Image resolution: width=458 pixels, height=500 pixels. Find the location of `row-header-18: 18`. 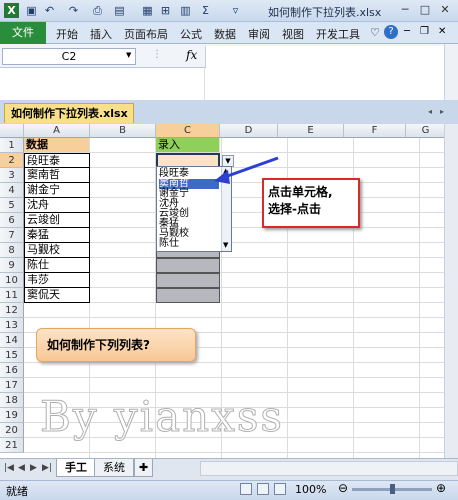

row-header-18: 18 is located at coordinates (12, 400).